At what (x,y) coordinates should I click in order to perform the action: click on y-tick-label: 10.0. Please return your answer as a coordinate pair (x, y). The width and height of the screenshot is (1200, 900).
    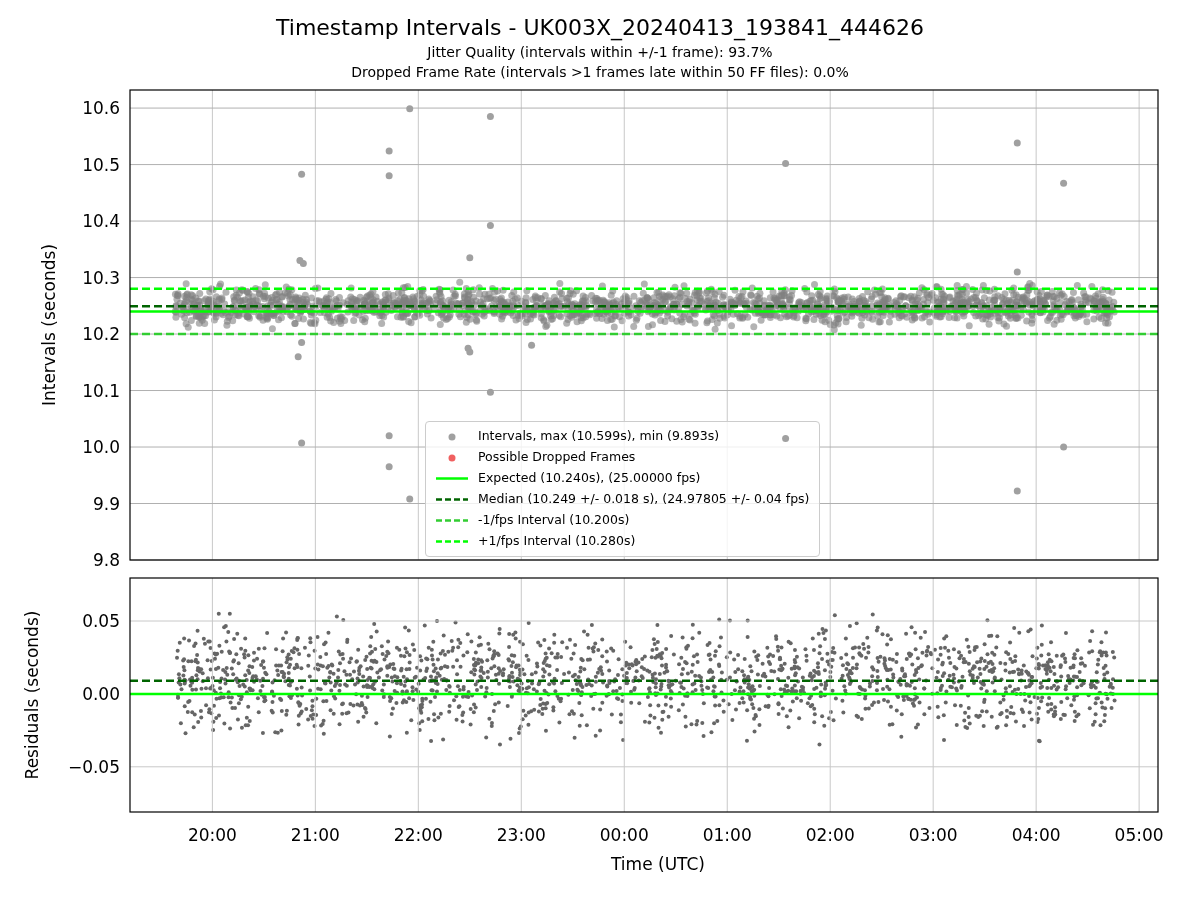
    Looking at the image, I should click on (101, 447).